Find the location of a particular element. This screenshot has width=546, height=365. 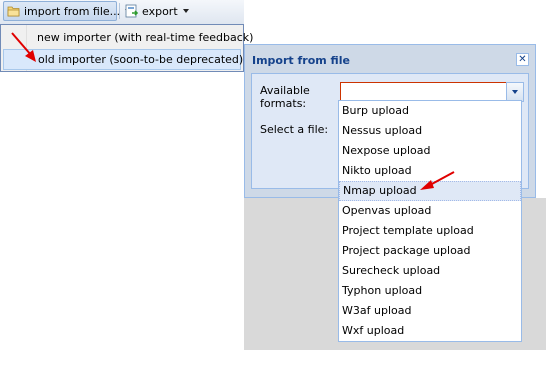

export-icon is located at coordinates (132, 11).